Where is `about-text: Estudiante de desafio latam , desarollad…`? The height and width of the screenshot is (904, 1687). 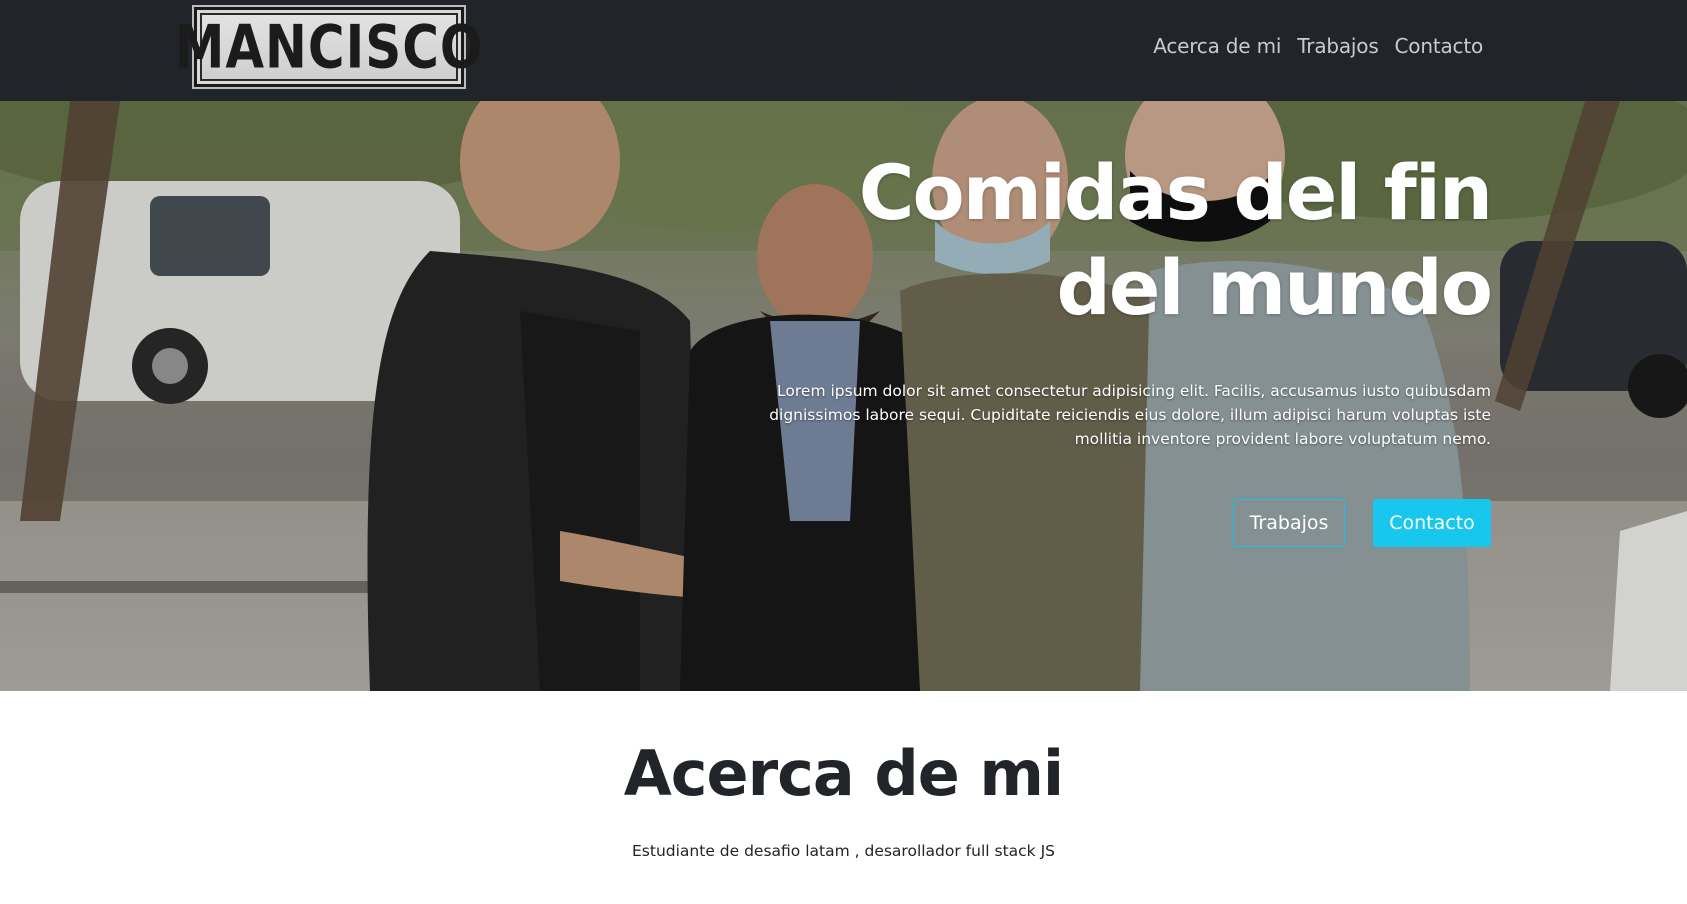 about-text: Estudiante de desafio latam , desarollad… is located at coordinates (843, 851).